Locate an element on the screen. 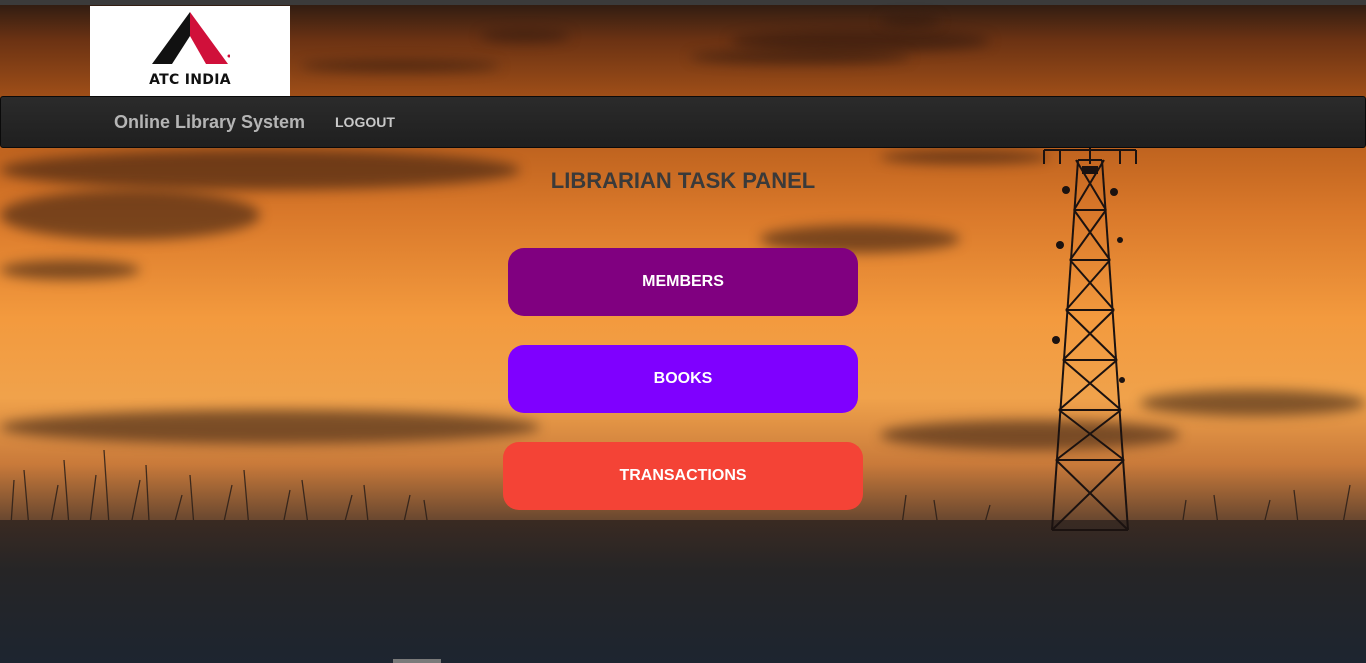 Image resolution: width=1366 pixels, height=663 pixels. members-button-label: MEMBERS is located at coordinates (683, 281).